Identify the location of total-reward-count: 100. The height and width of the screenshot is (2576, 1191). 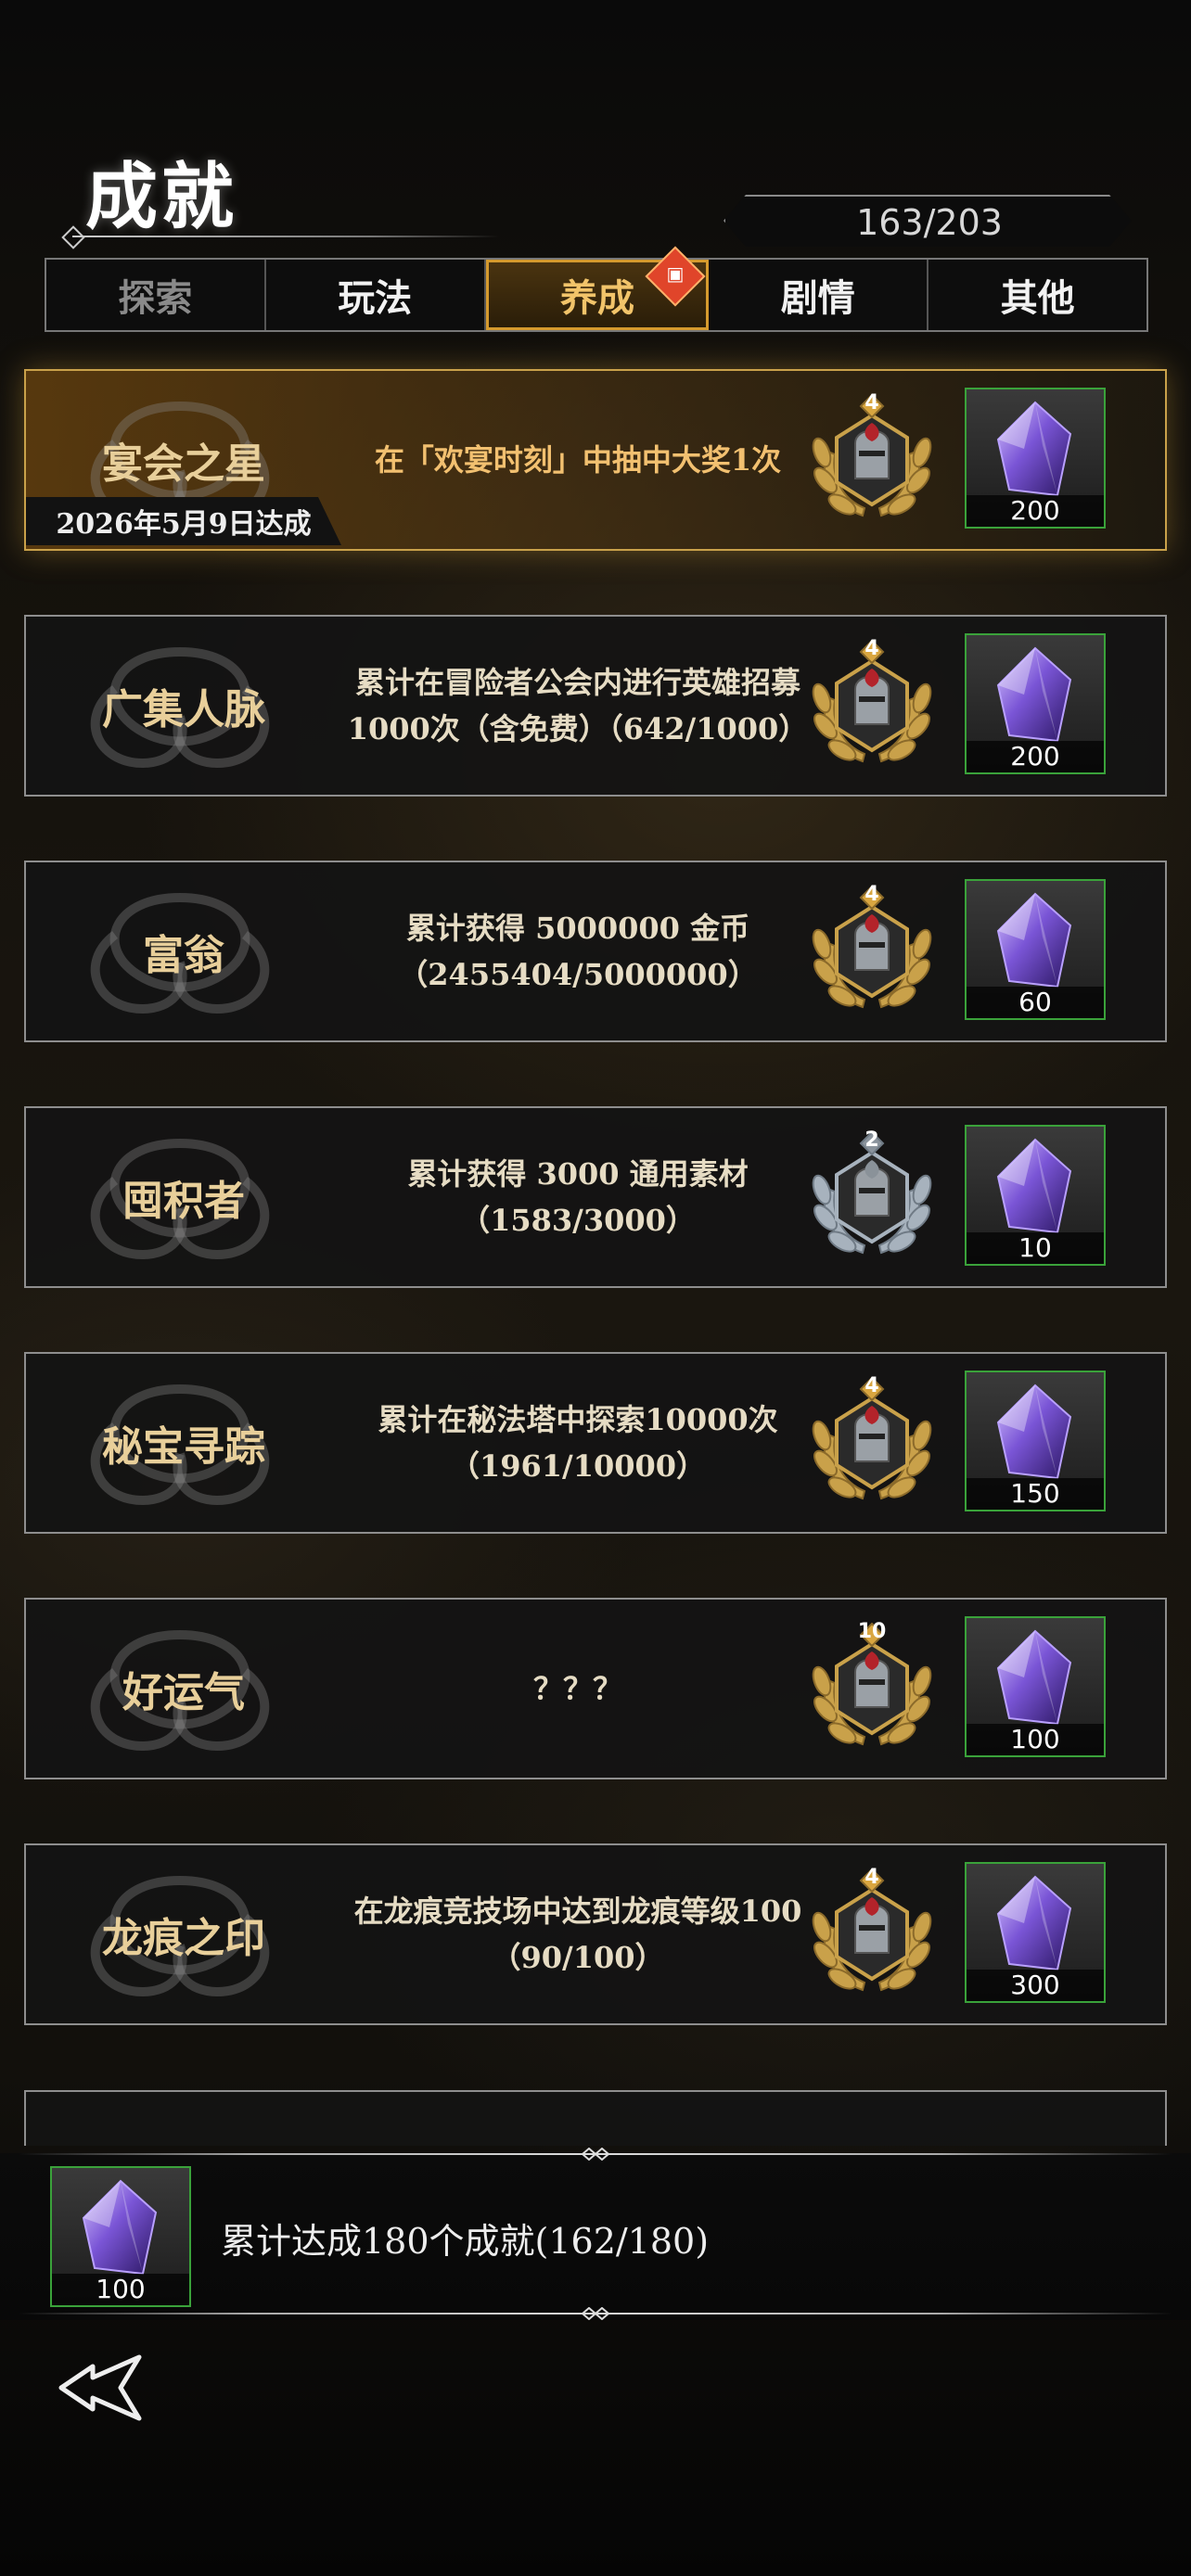
(121, 2289).